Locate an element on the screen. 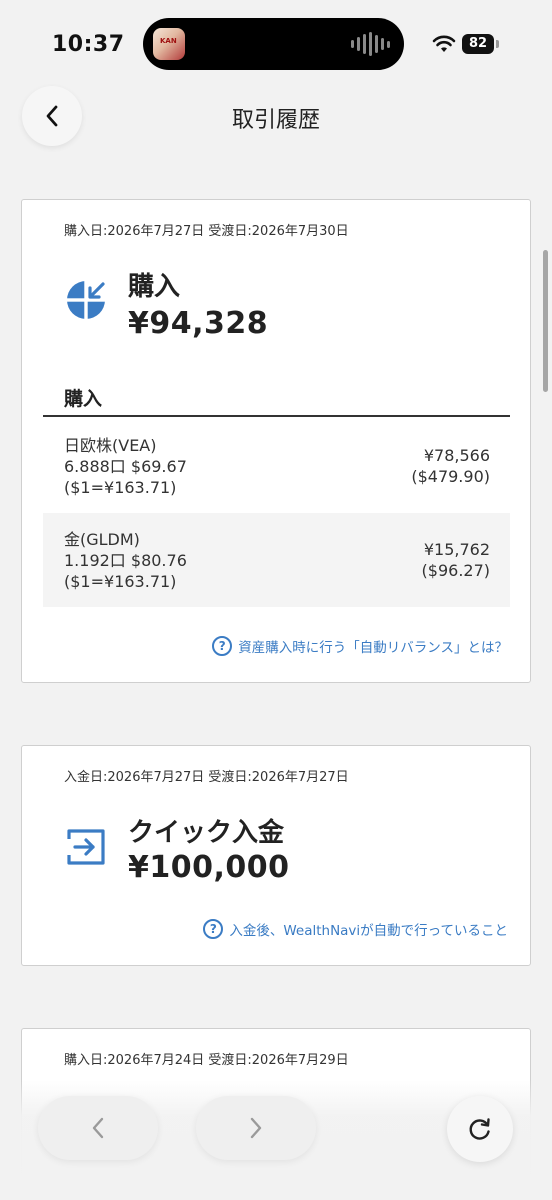 This screenshot has height=1200, width=552. browser-forward-button is located at coordinates (256, 1128).